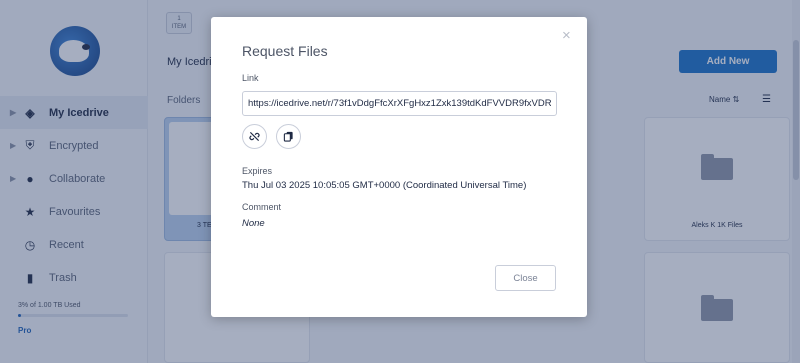 The height and width of the screenshot is (363, 800). Describe the element at coordinates (525, 278) in the screenshot. I see `close-button: Close` at that location.